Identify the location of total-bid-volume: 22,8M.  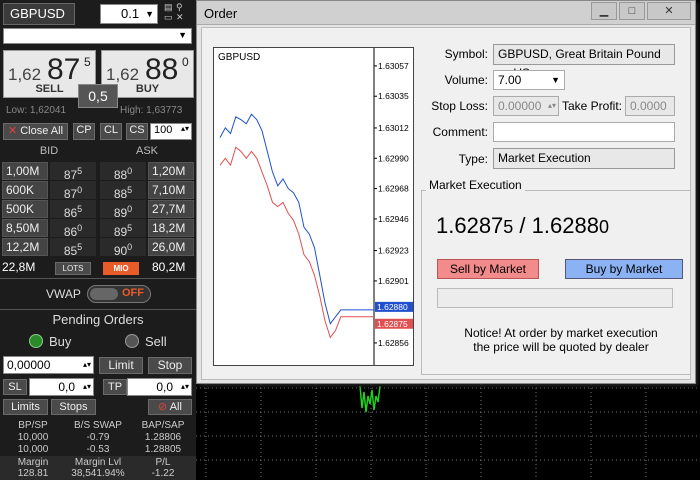
(19, 267).